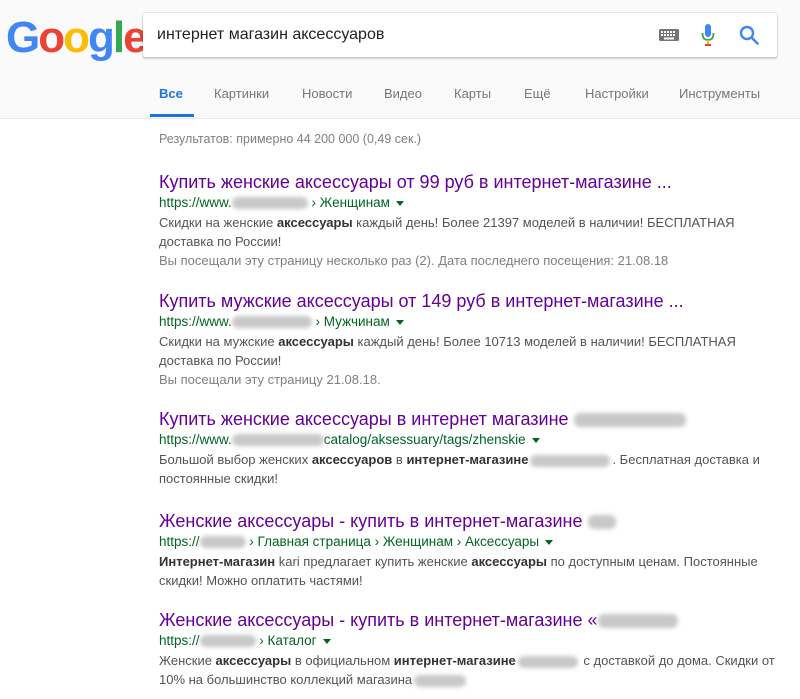  I want to click on tab-images: Картинки, so click(241, 93).